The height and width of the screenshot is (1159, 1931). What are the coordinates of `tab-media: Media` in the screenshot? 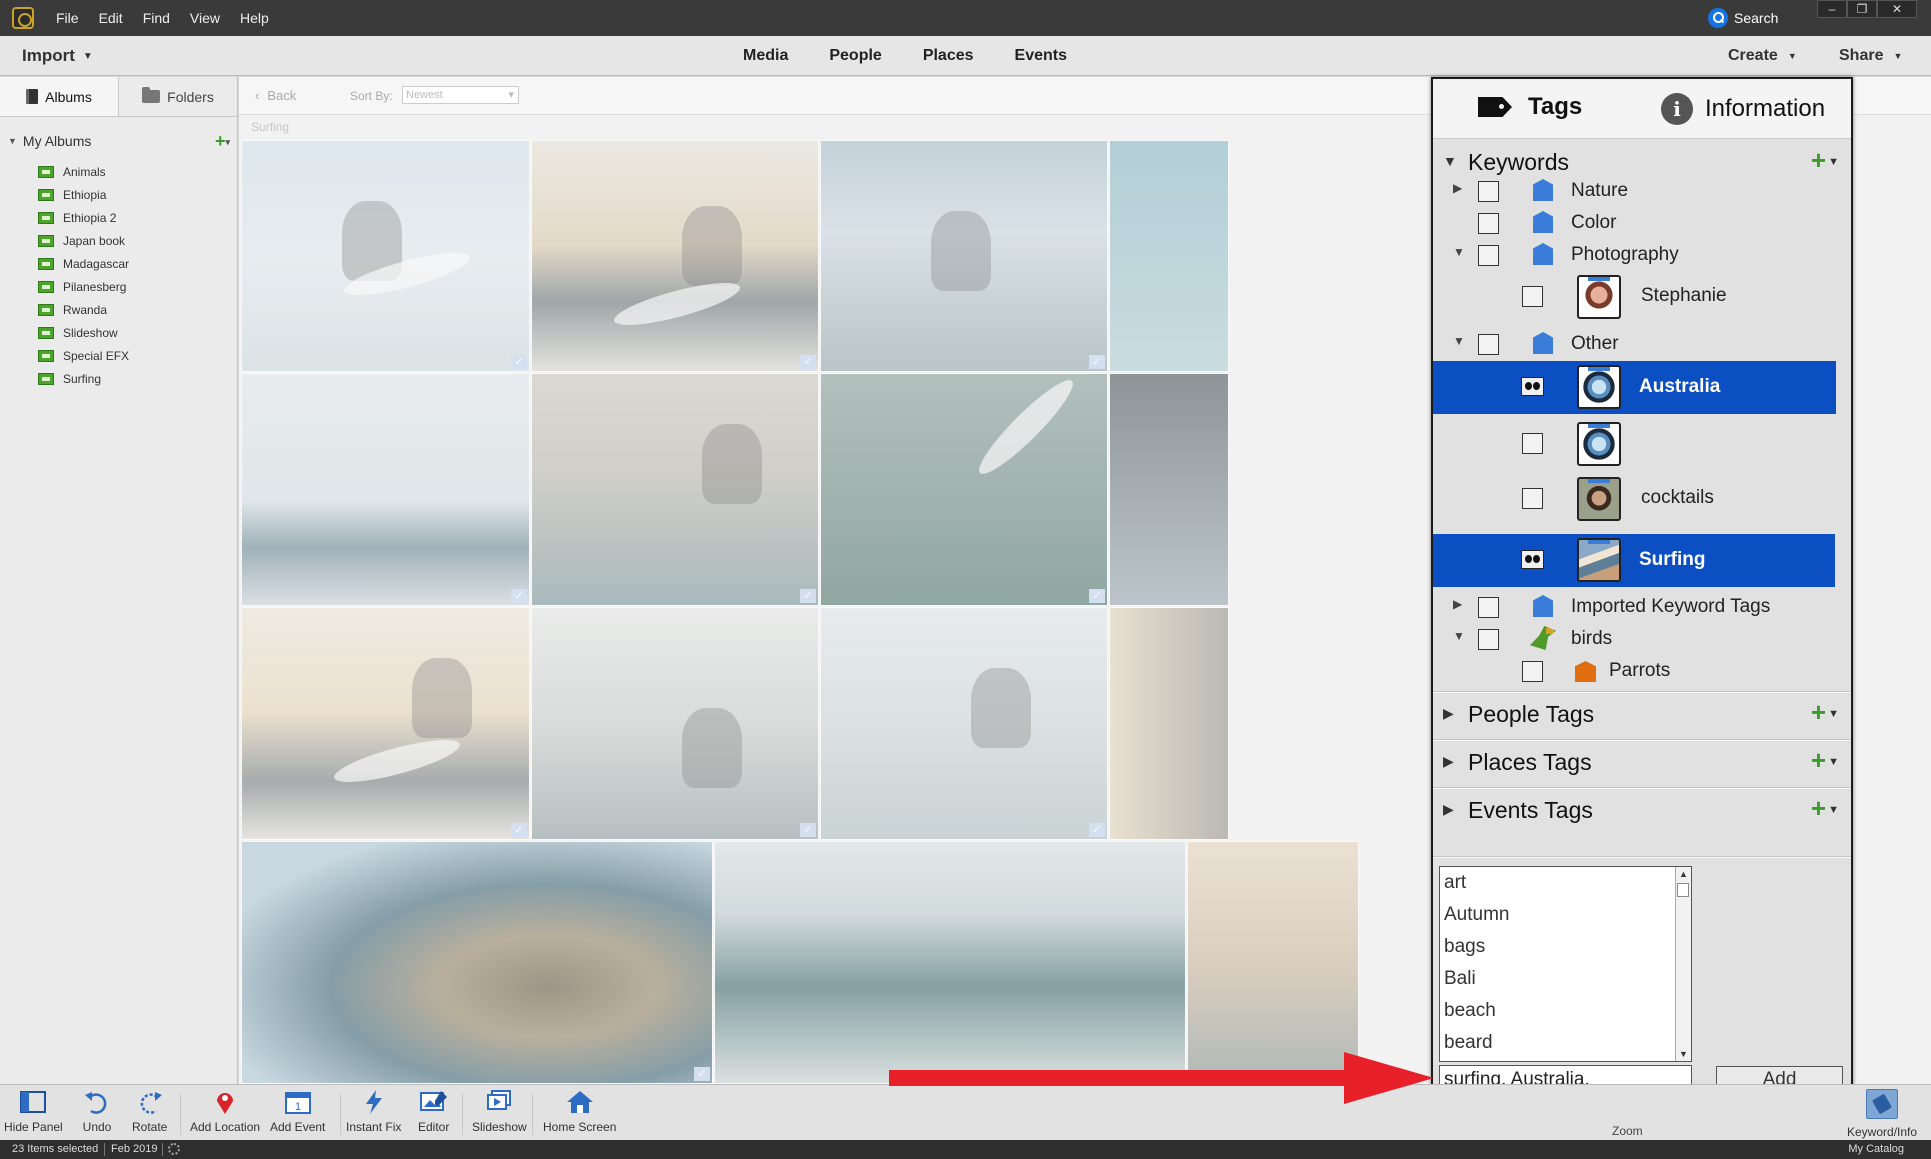 It's located at (765, 56).